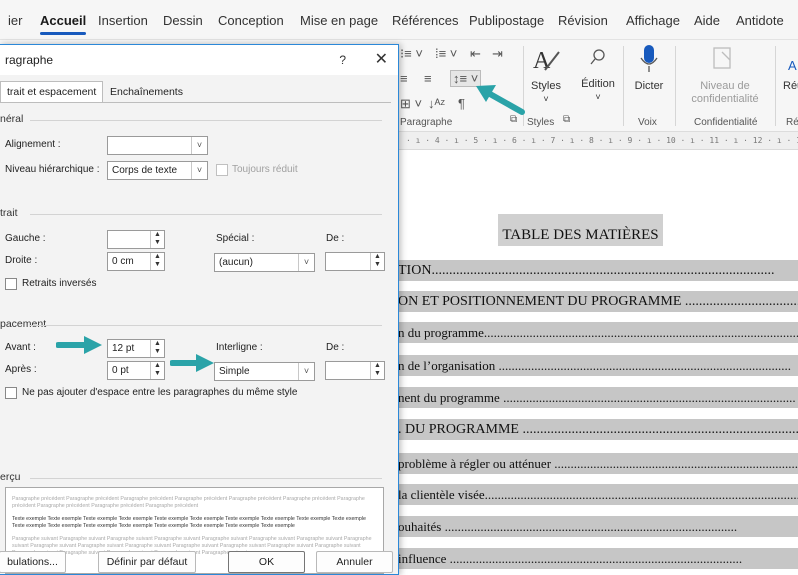  What do you see at coordinates (449, 397) in the screenshot?
I see `toc-line-text: nent du programme` at bounding box center [449, 397].